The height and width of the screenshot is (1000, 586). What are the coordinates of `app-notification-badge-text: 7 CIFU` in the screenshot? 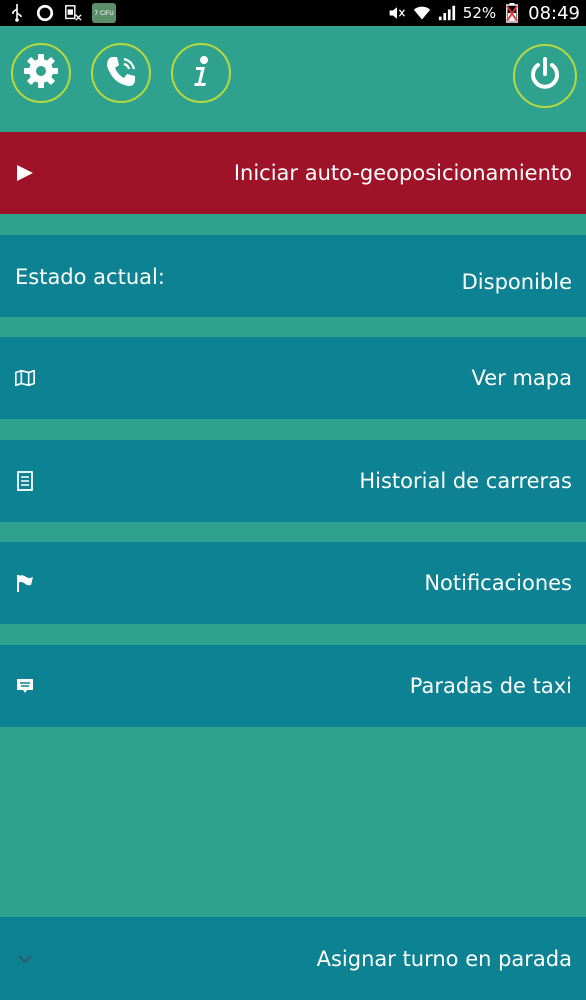 It's located at (104, 13).